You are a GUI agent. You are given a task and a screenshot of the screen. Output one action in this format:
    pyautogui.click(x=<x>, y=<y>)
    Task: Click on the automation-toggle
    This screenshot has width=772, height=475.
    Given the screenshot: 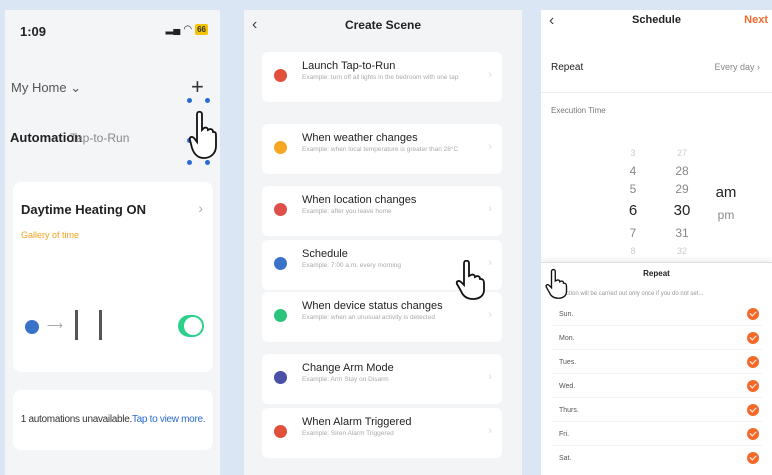 What is the action you would take?
    pyautogui.click(x=191, y=326)
    